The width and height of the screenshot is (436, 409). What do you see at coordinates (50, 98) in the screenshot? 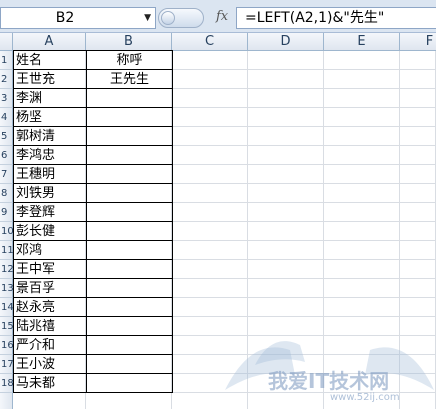
I see `cell-a3: 李渊` at bounding box center [50, 98].